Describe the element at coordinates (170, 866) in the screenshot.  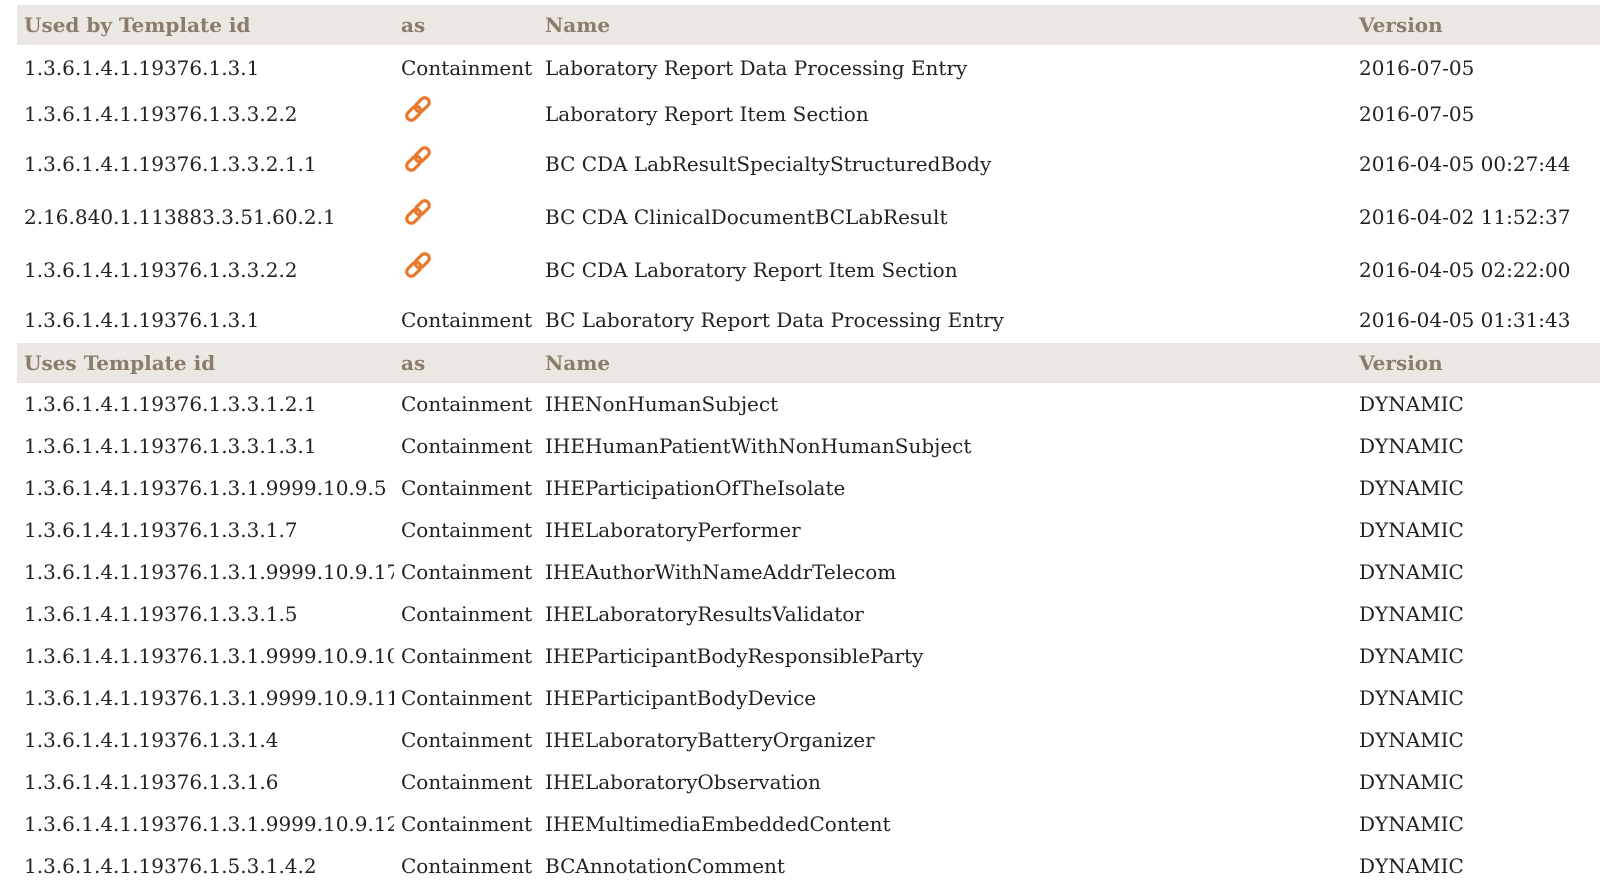
I see `template-id-cell: 1.3.6.1.4.1.19376.1.5.3.1.4.2` at that location.